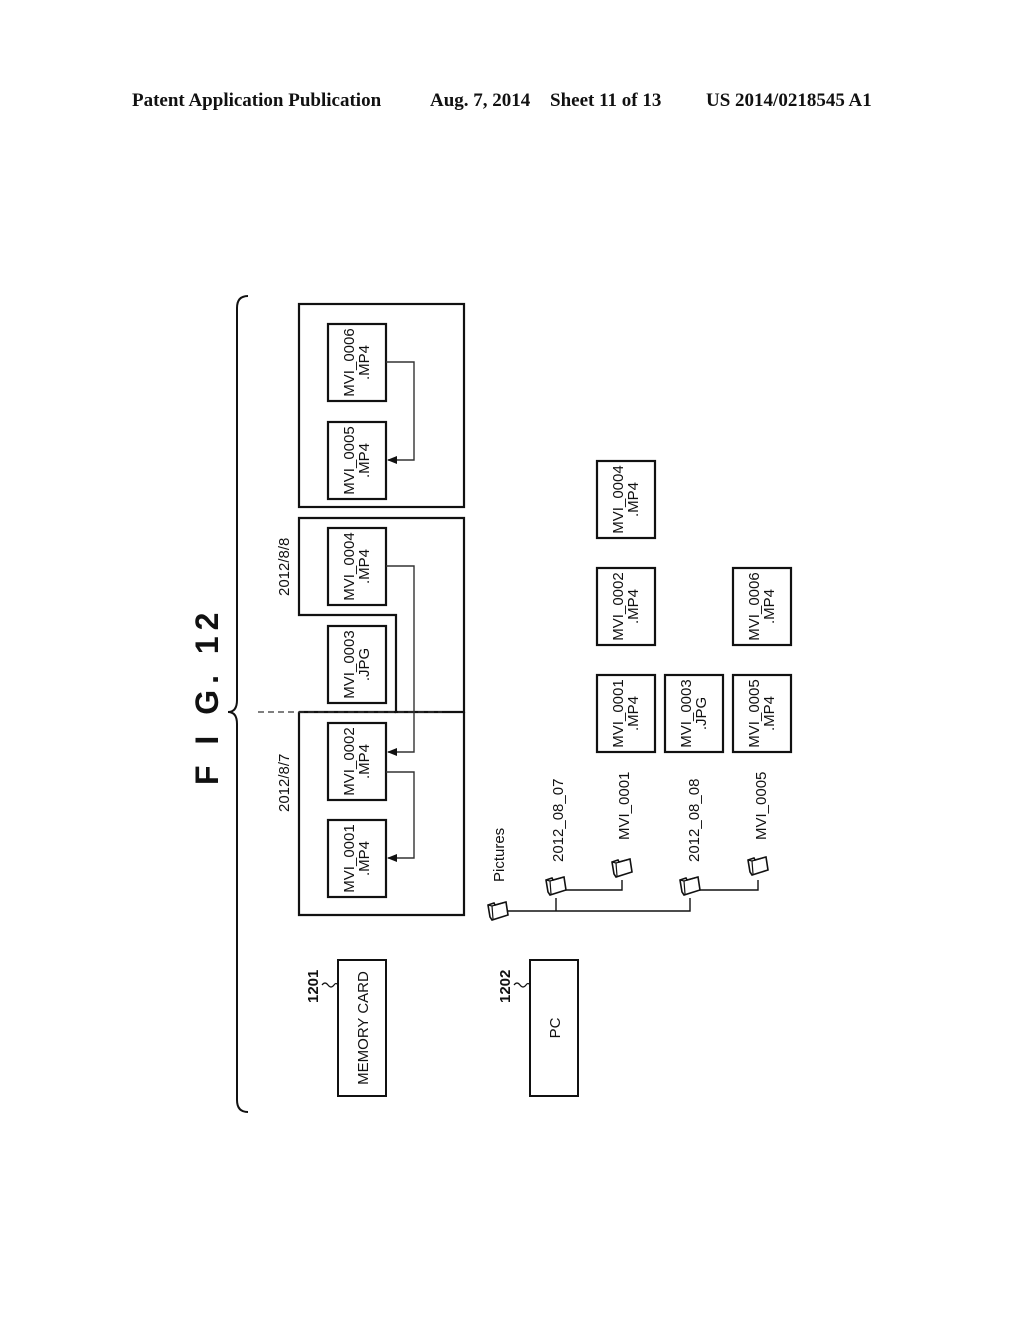 This screenshot has height=1320, width=1024. I want to click on folder-label-root: Pictures, so click(499, 855).